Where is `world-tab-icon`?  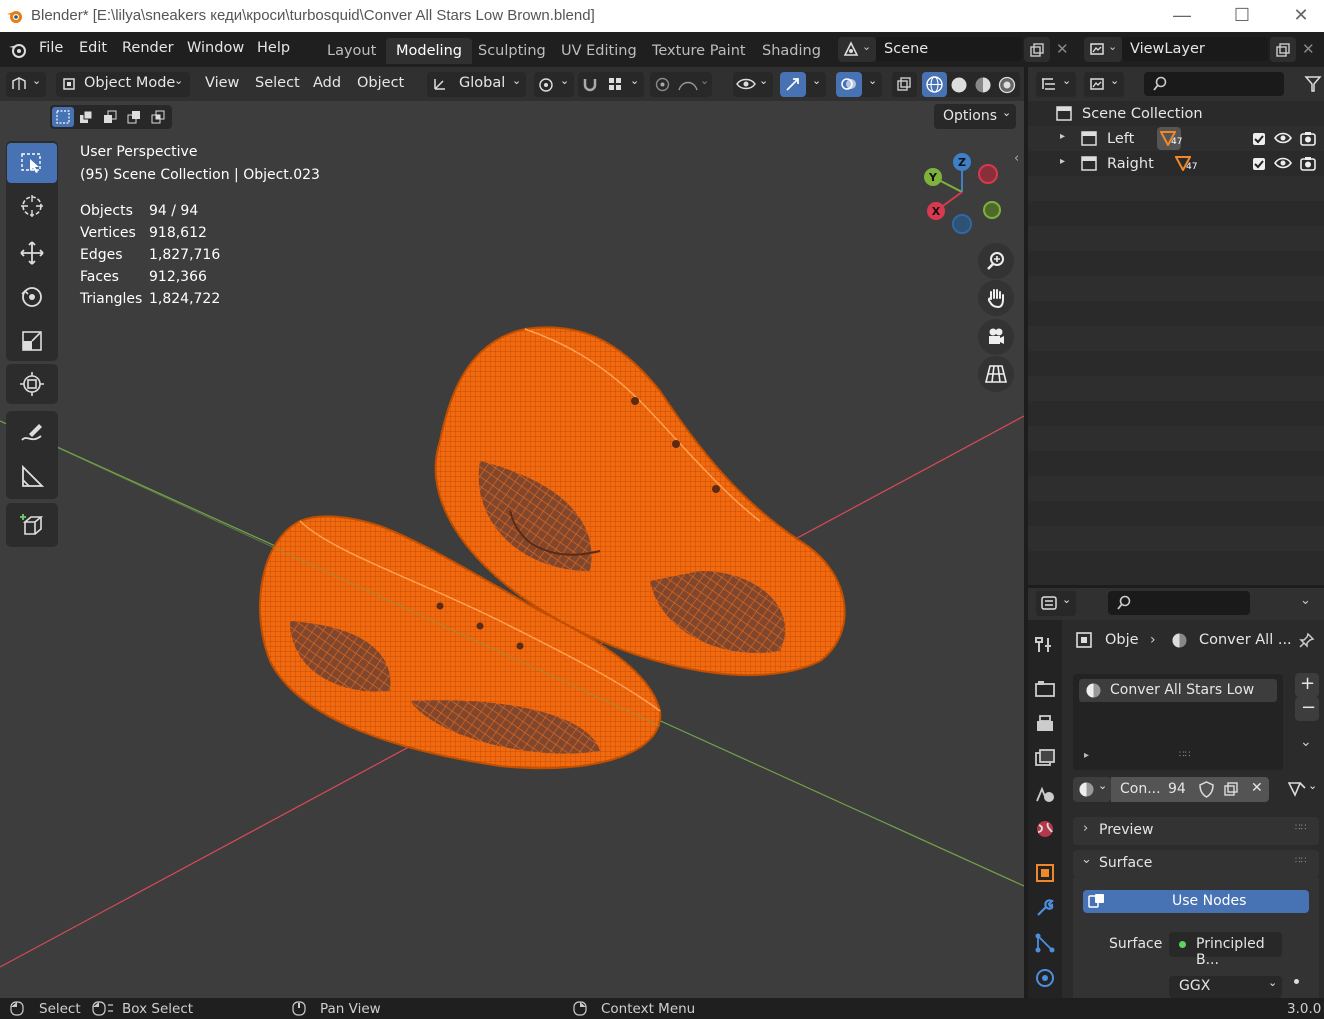 world-tab-icon is located at coordinates (1045, 829).